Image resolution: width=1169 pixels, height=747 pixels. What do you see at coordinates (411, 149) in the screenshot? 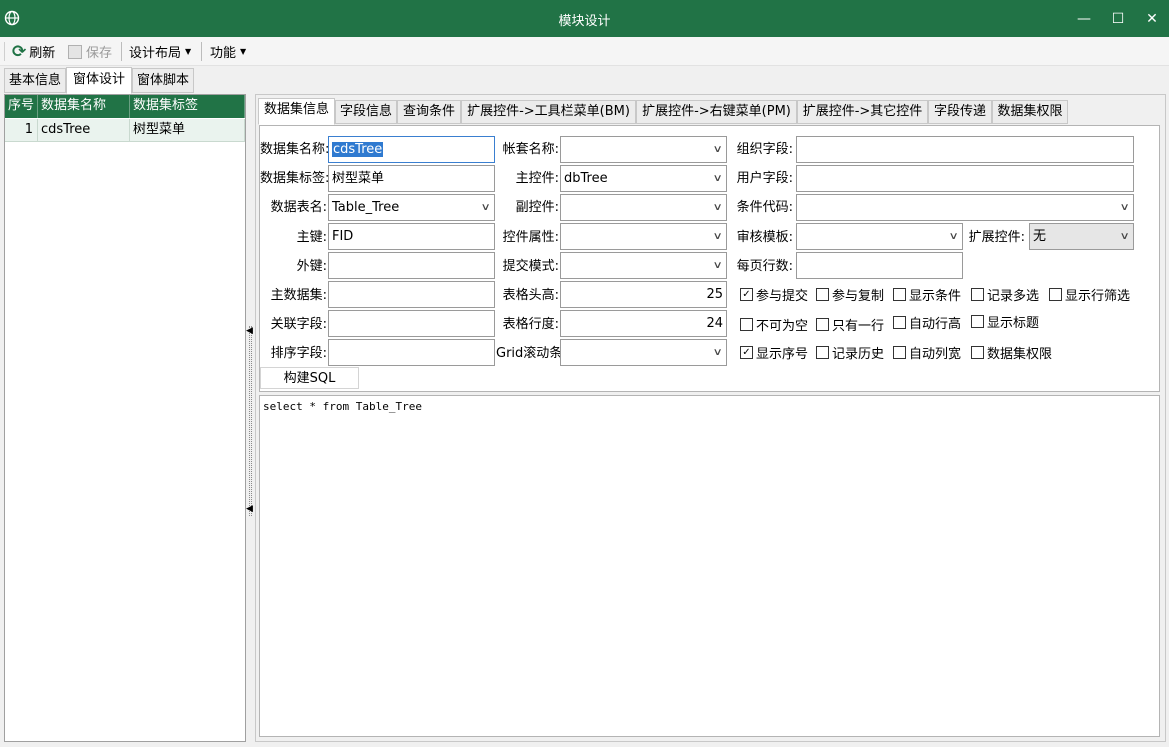
I see `dataset-name-input: cdsTree` at bounding box center [411, 149].